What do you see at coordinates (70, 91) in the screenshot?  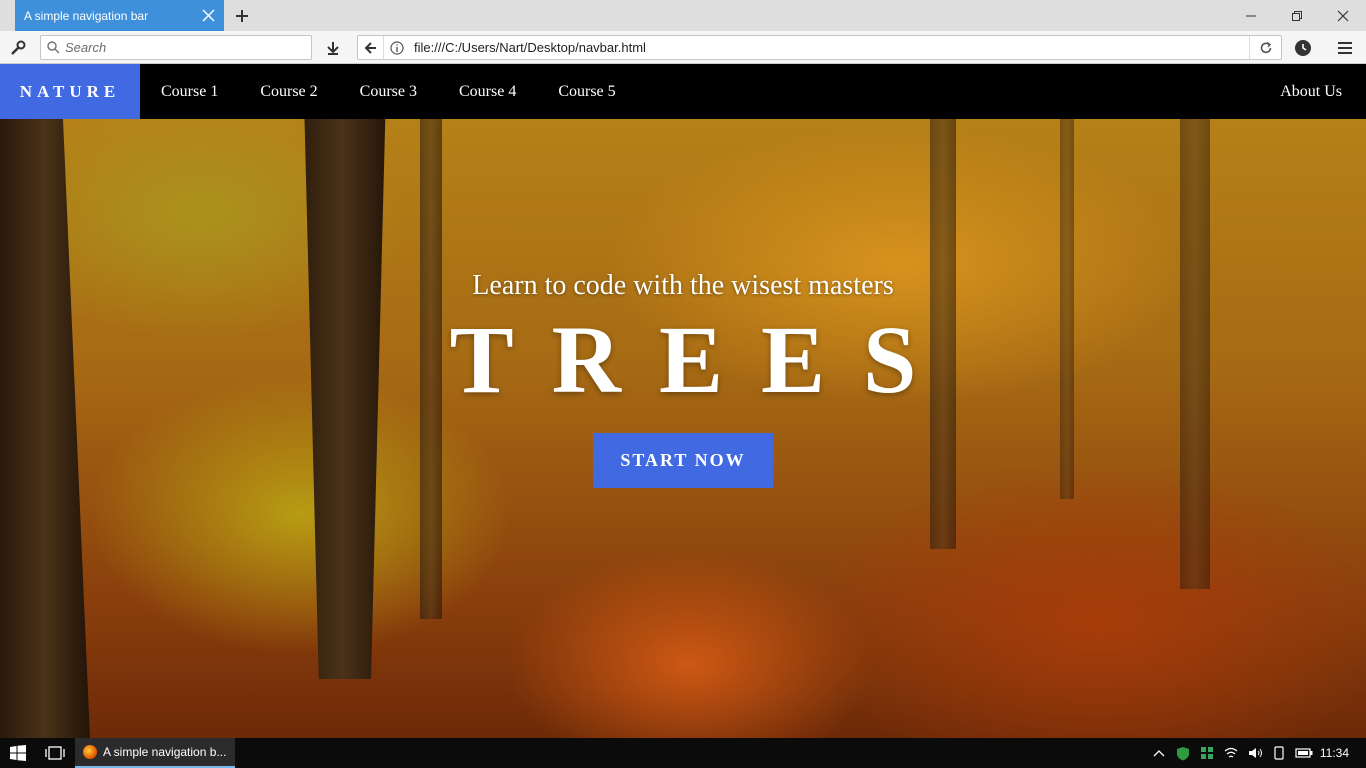 I see `brand-logo: NATURE` at bounding box center [70, 91].